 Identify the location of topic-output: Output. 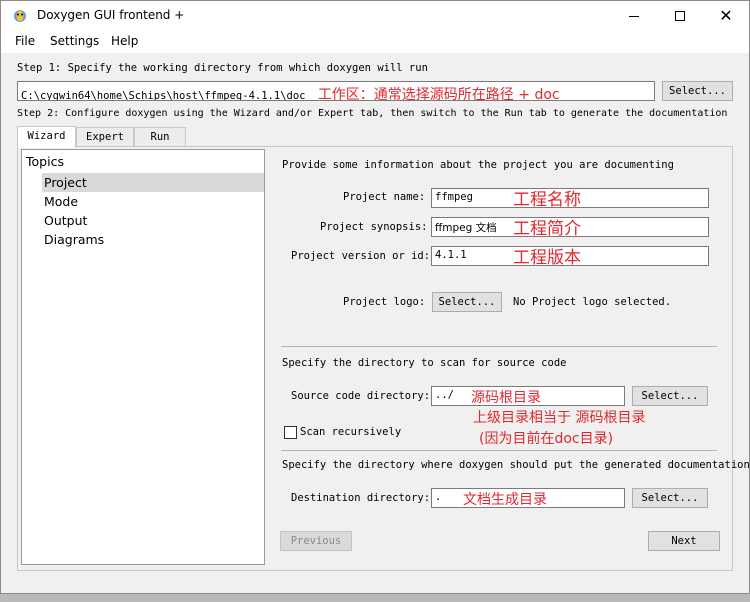
(153, 220).